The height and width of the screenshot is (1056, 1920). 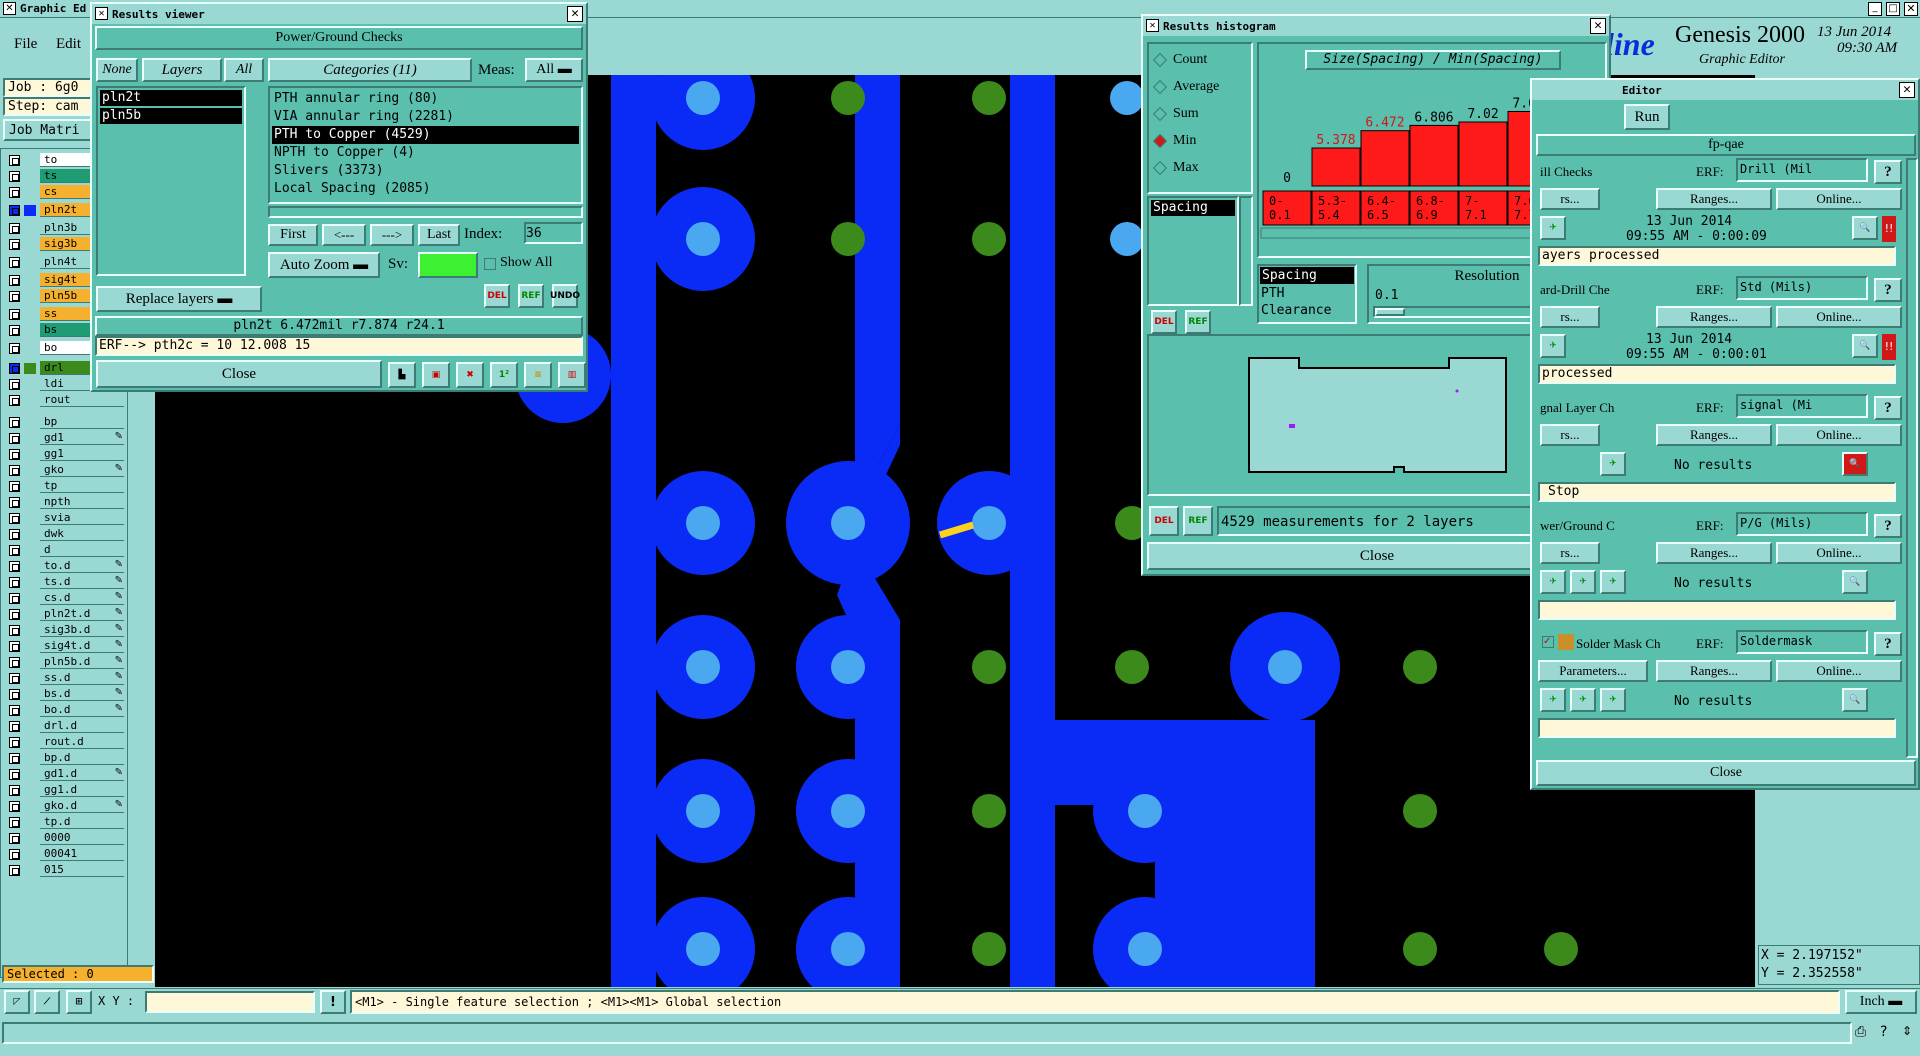 I want to click on layer-row: npth, so click(x=66, y=502).